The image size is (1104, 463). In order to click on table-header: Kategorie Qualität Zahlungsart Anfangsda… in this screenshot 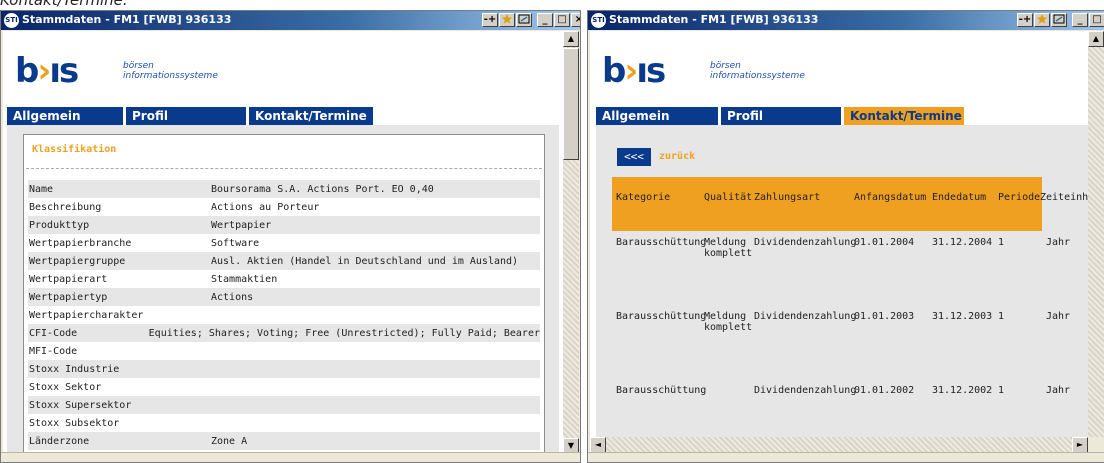, I will do `click(850, 204)`.